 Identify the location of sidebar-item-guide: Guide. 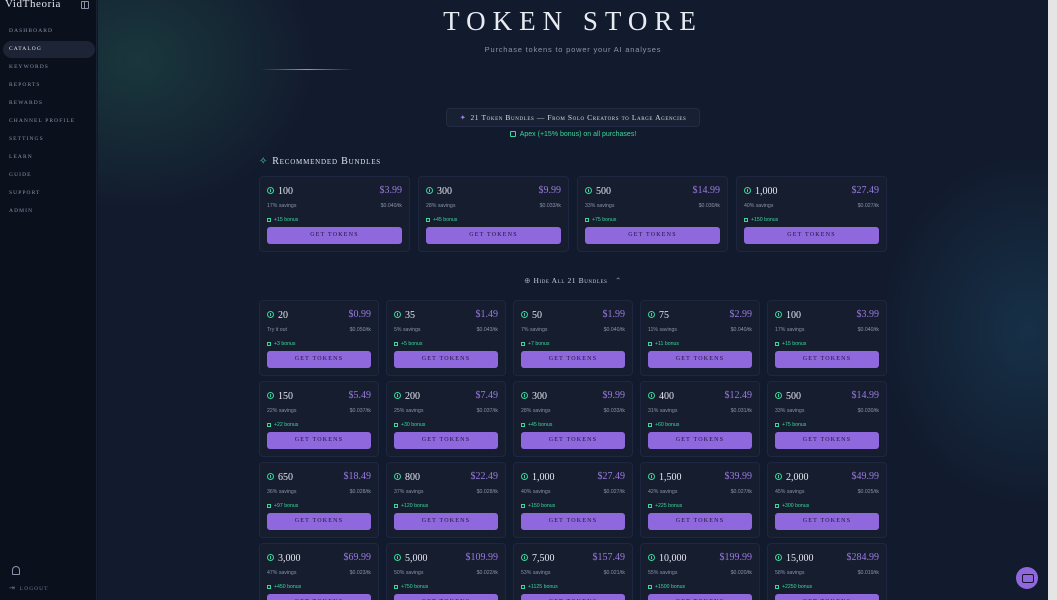
(49, 175).